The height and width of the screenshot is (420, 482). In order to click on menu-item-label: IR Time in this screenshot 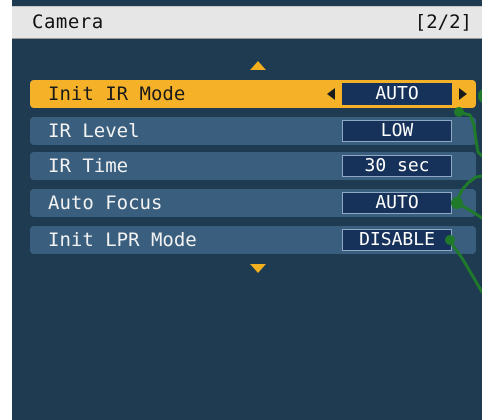, I will do `click(88, 166)`.